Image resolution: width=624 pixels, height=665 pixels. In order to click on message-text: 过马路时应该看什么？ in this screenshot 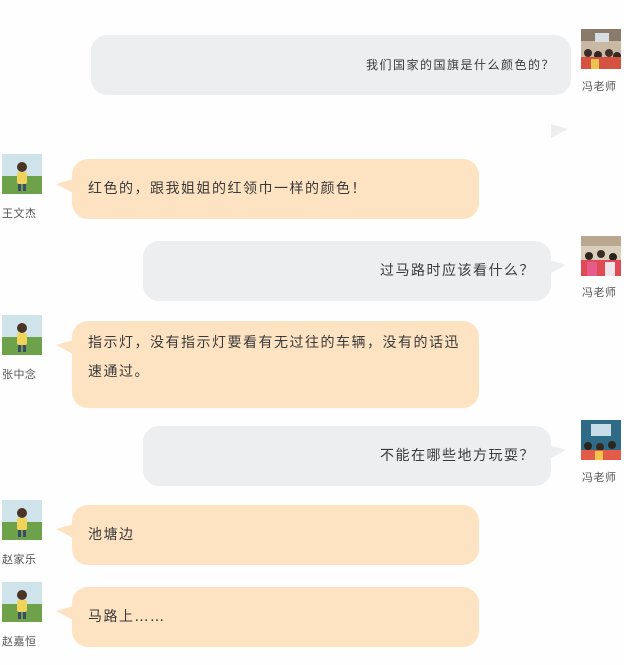, I will do `click(457, 270)`.